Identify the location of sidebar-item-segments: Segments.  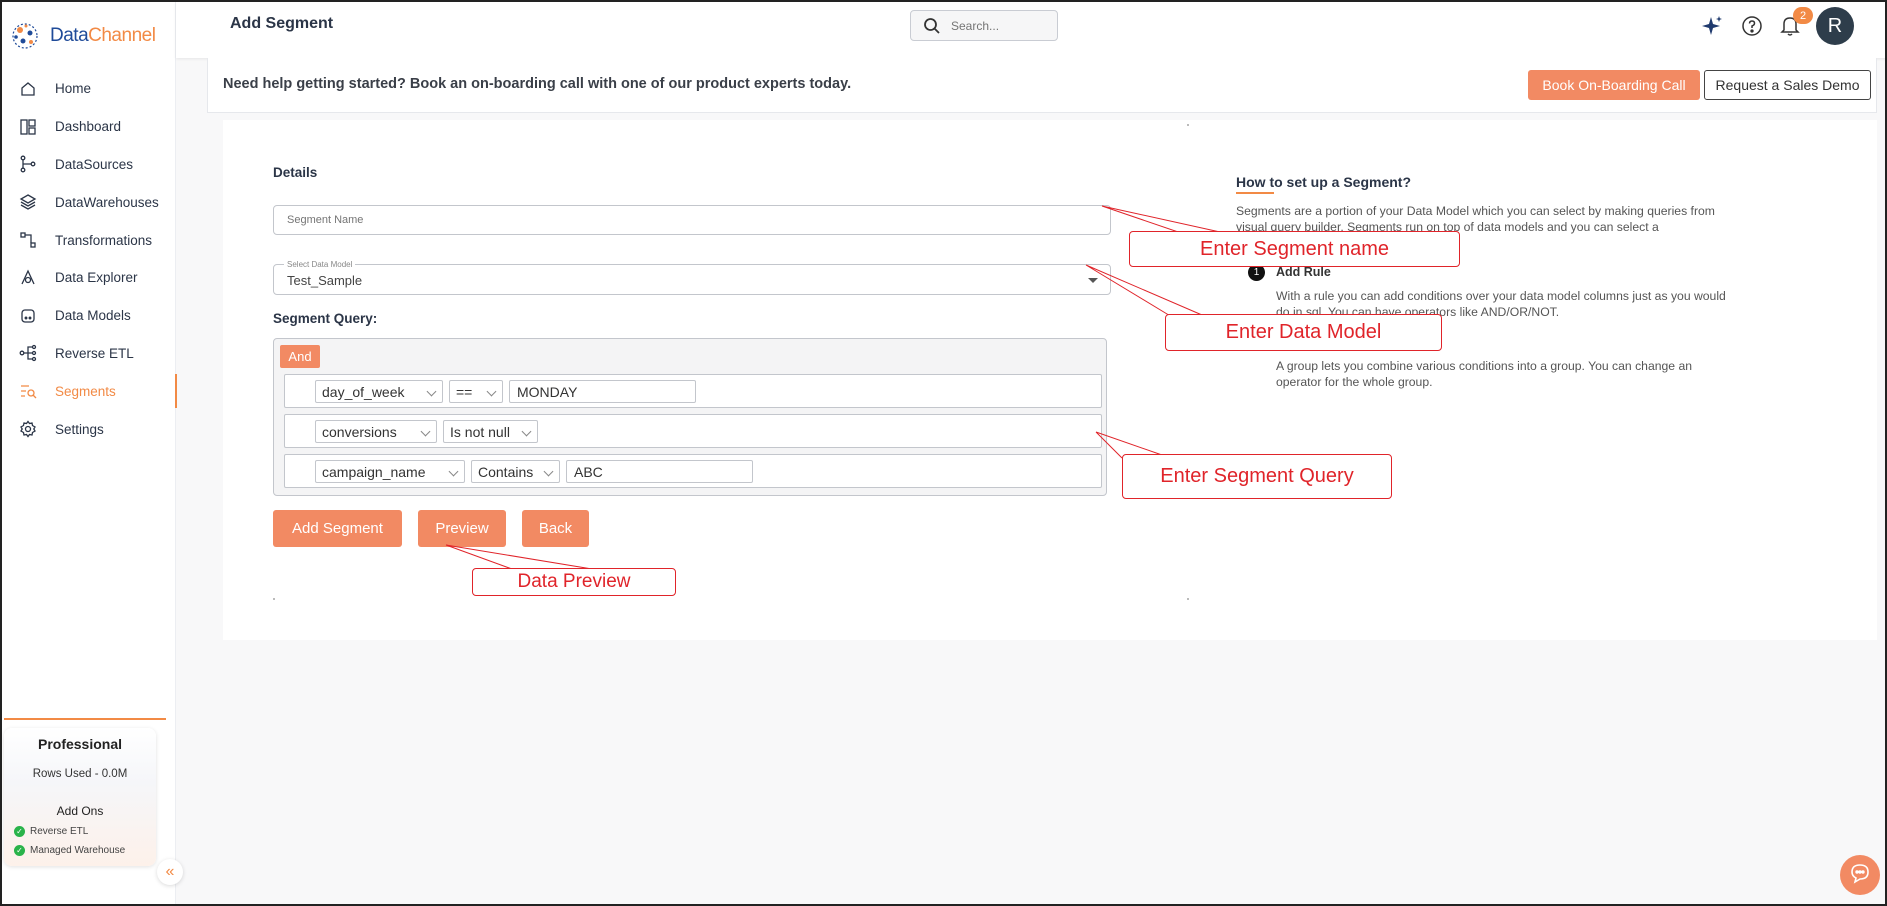
(89, 391).